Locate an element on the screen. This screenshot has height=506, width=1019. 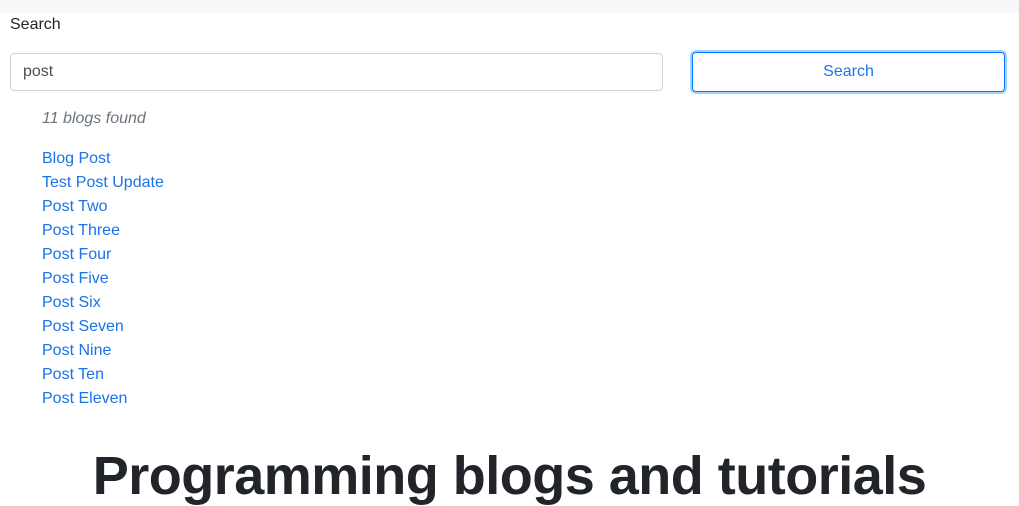
list-item: Post Ten is located at coordinates (103, 377).